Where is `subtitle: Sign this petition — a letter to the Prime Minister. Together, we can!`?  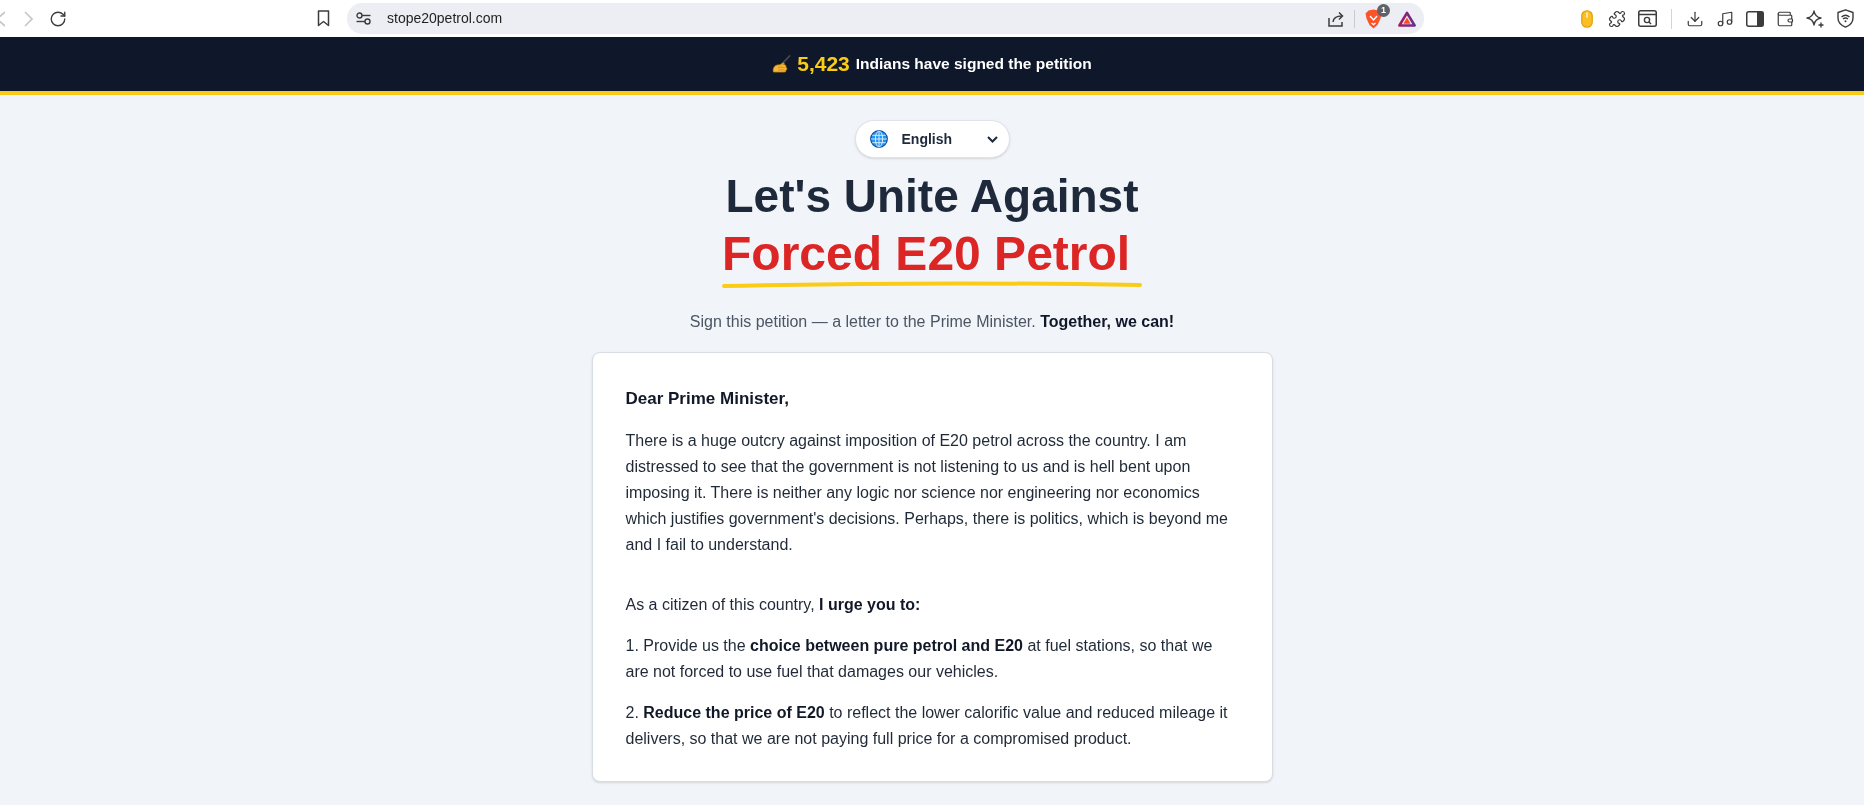
subtitle: Sign this petition — a letter to the Prime Minister. Together, we can! is located at coordinates (932, 322).